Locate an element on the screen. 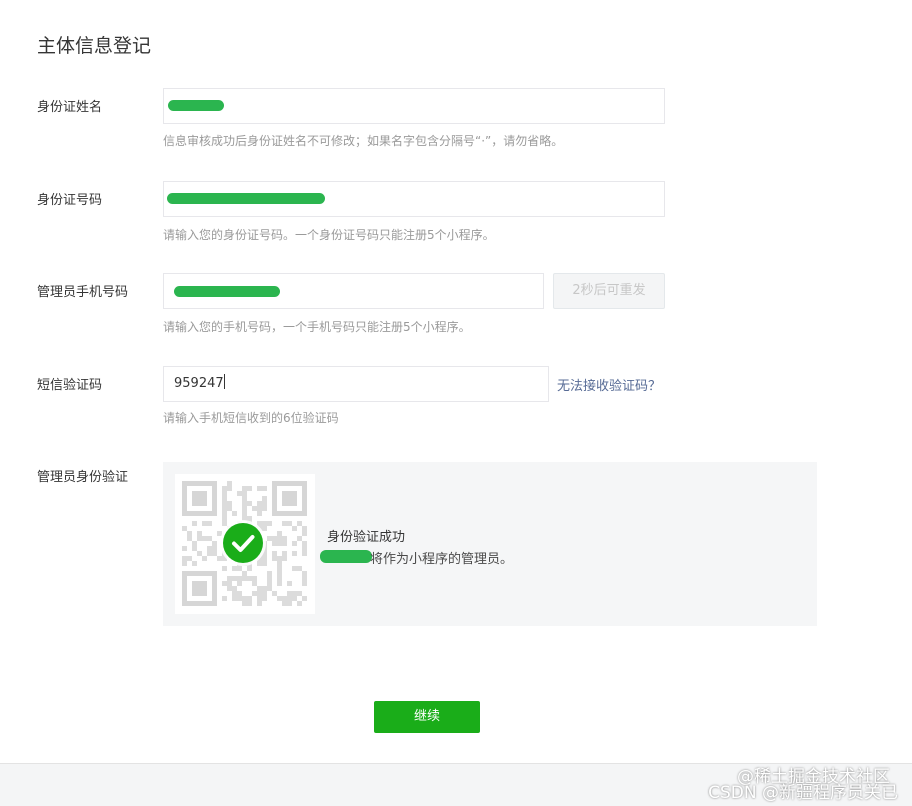  id-number-hint: 请输入您的身份证号码。一个身份证号码只能注册5个小程序。 is located at coordinates (329, 235).